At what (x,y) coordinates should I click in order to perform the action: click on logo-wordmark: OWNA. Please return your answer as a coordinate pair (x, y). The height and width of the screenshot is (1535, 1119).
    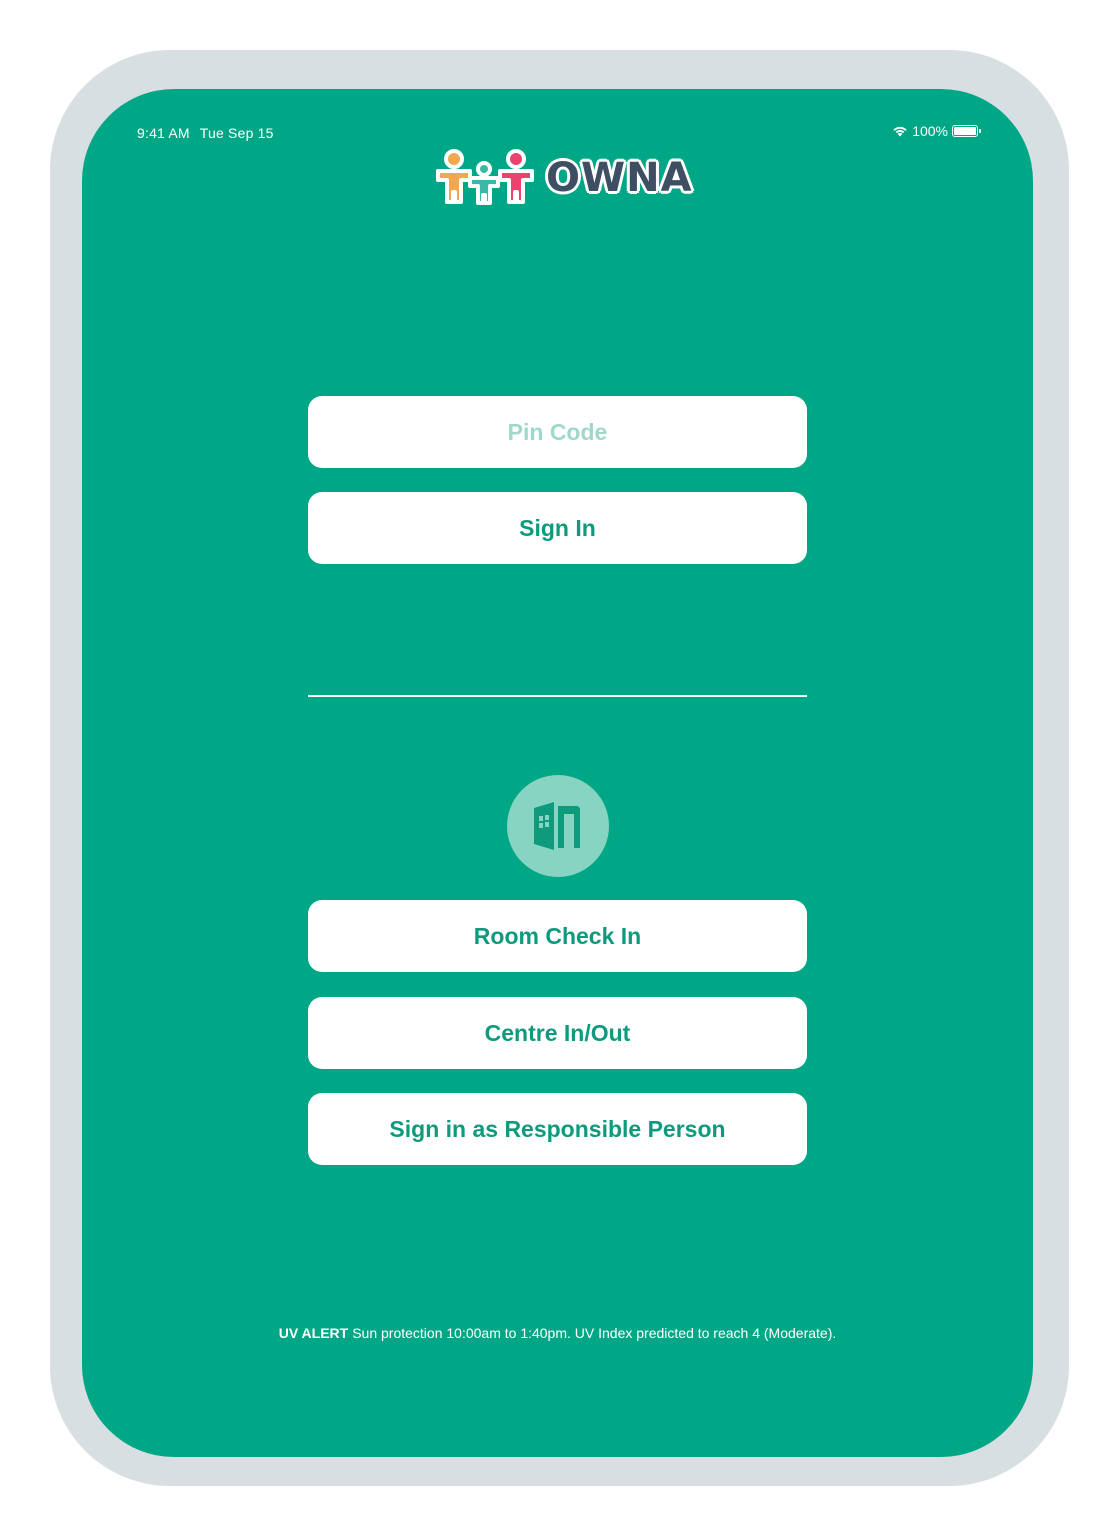
    Looking at the image, I should click on (619, 178).